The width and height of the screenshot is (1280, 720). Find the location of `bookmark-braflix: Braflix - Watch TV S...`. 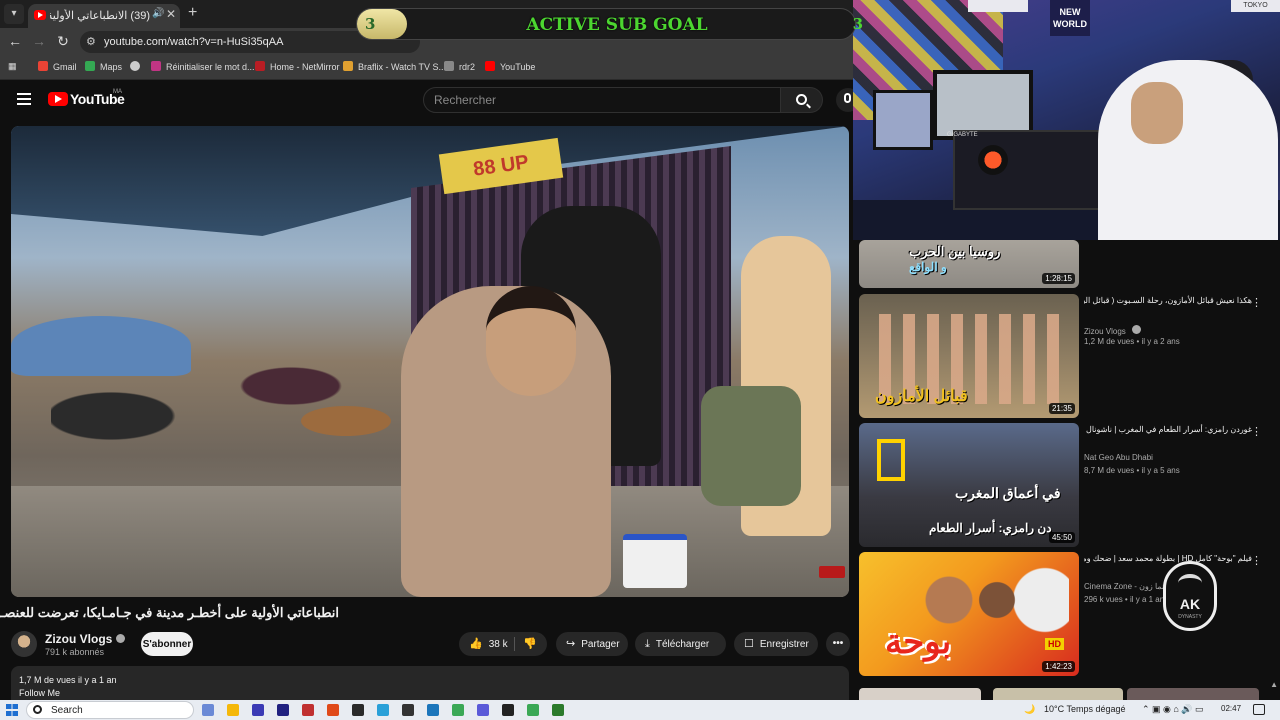

bookmark-braflix: Braflix - Watch TV S... is located at coordinates (394, 66).